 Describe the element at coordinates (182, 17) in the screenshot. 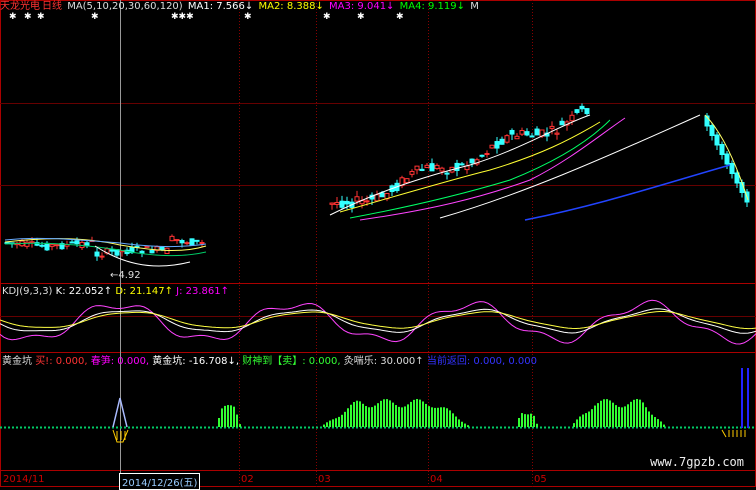

I see `star-icon: ✱✱✱` at that location.